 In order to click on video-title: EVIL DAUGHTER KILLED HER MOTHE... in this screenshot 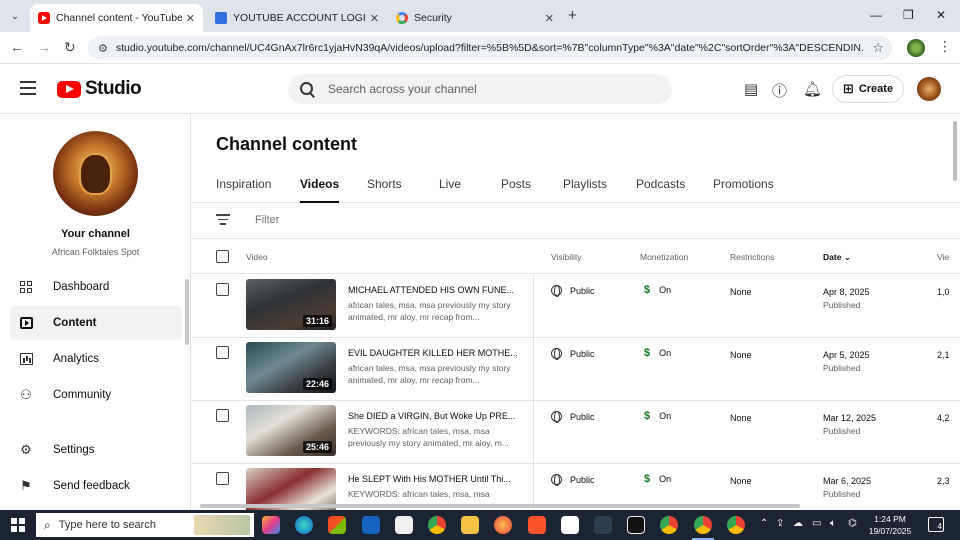, I will do `click(434, 353)`.